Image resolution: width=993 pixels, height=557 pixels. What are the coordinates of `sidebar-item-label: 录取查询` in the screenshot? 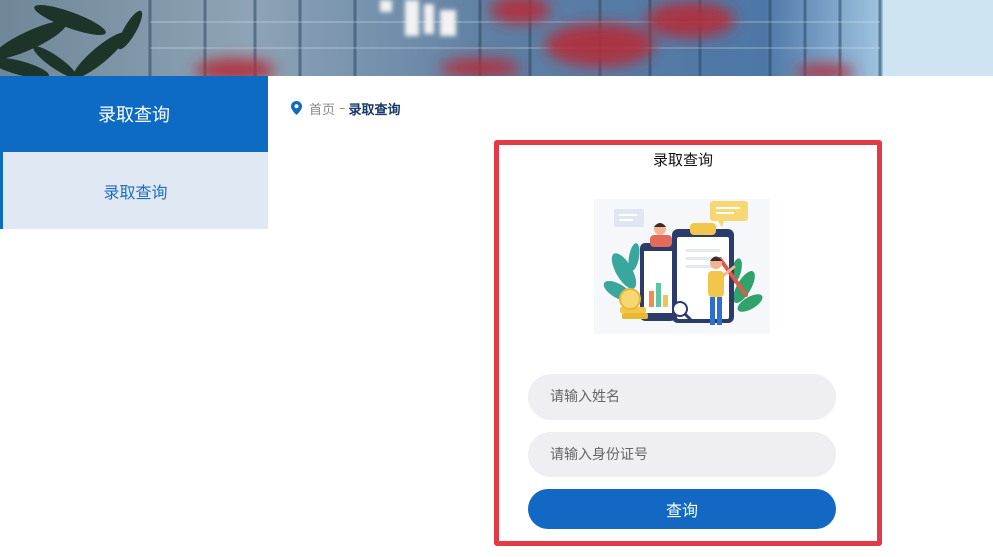 It's located at (135, 192).